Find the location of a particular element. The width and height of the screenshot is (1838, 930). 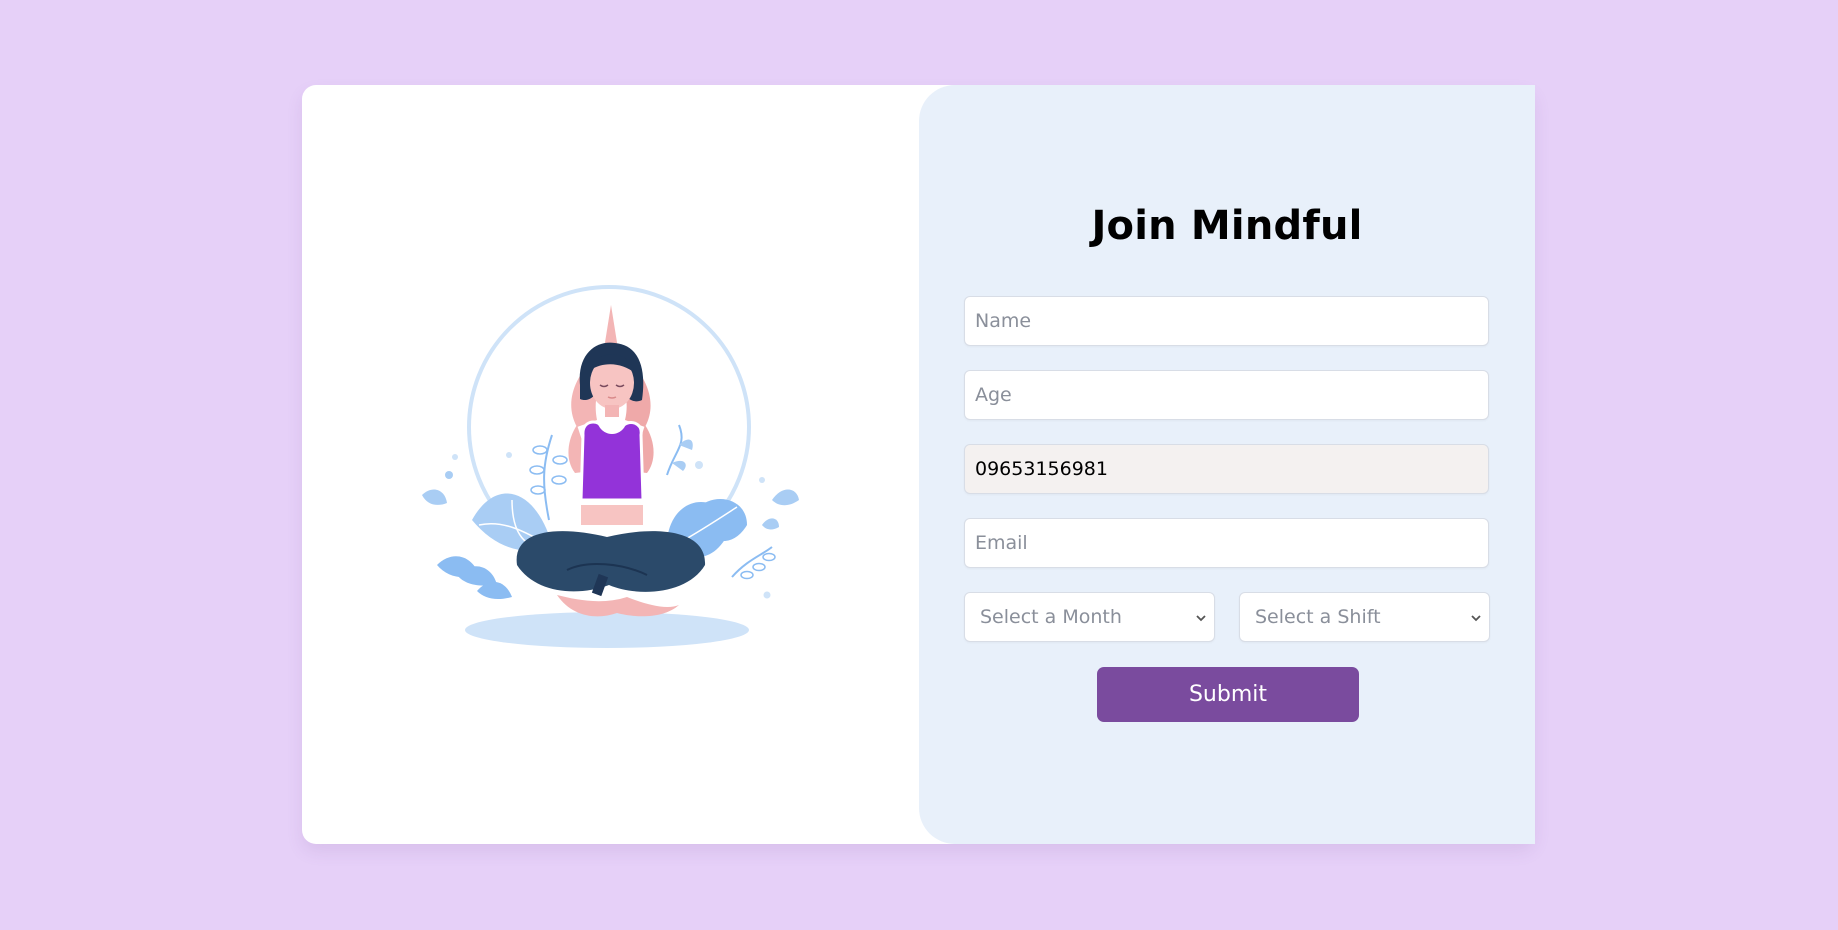

shift-select: Select a Shift is located at coordinates (1364, 617).